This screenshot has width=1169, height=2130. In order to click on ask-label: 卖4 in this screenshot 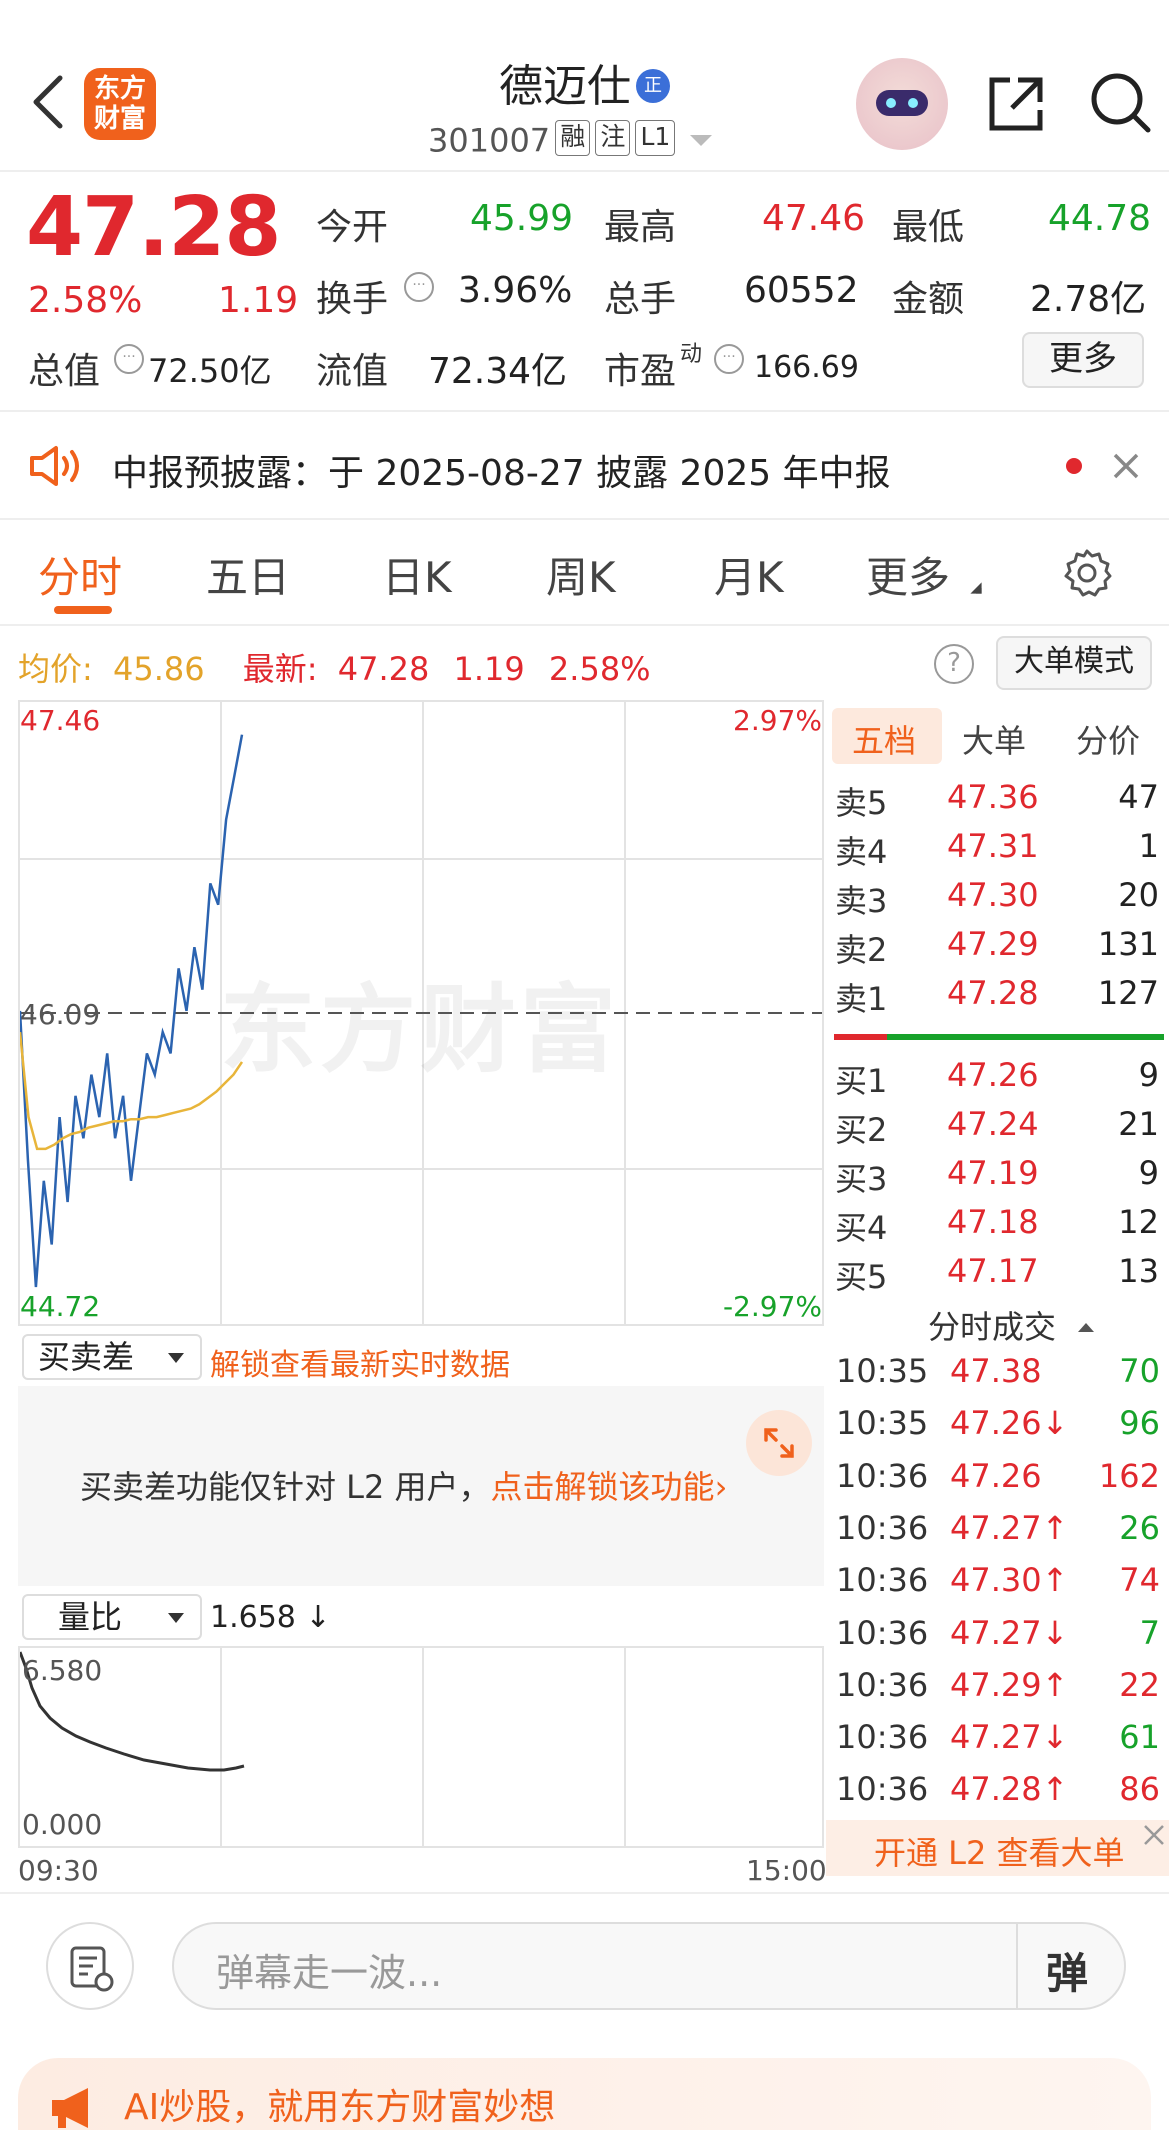, I will do `click(861, 852)`.